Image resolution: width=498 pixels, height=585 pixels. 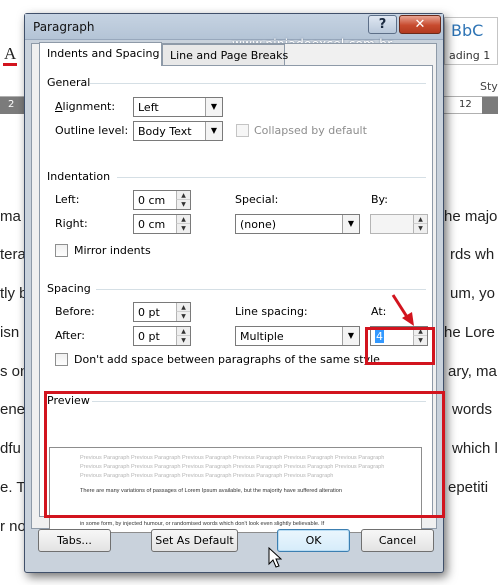 What do you see at coordinates (13, 526) in the screenshot?
I see `doc-fragment: r no` at bounding box center [13, 526].